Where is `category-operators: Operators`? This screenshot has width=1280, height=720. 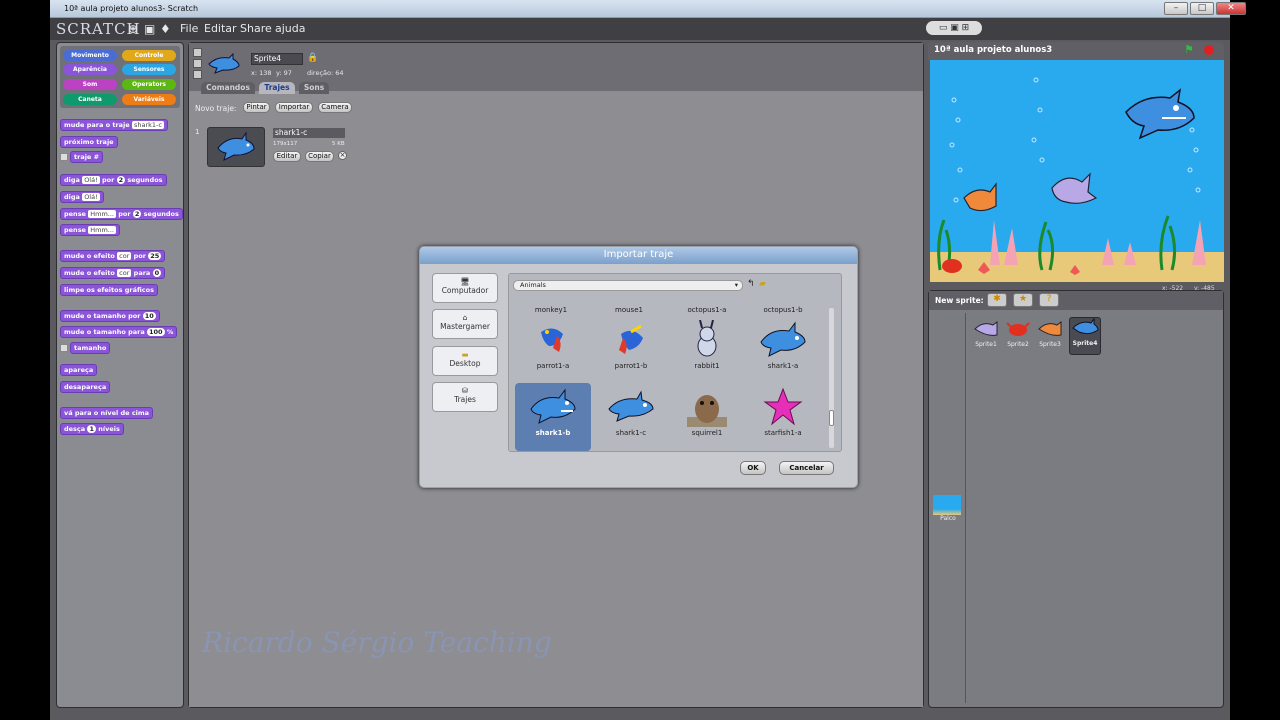
category-operators: Operators is located at coordinates (149, 84).